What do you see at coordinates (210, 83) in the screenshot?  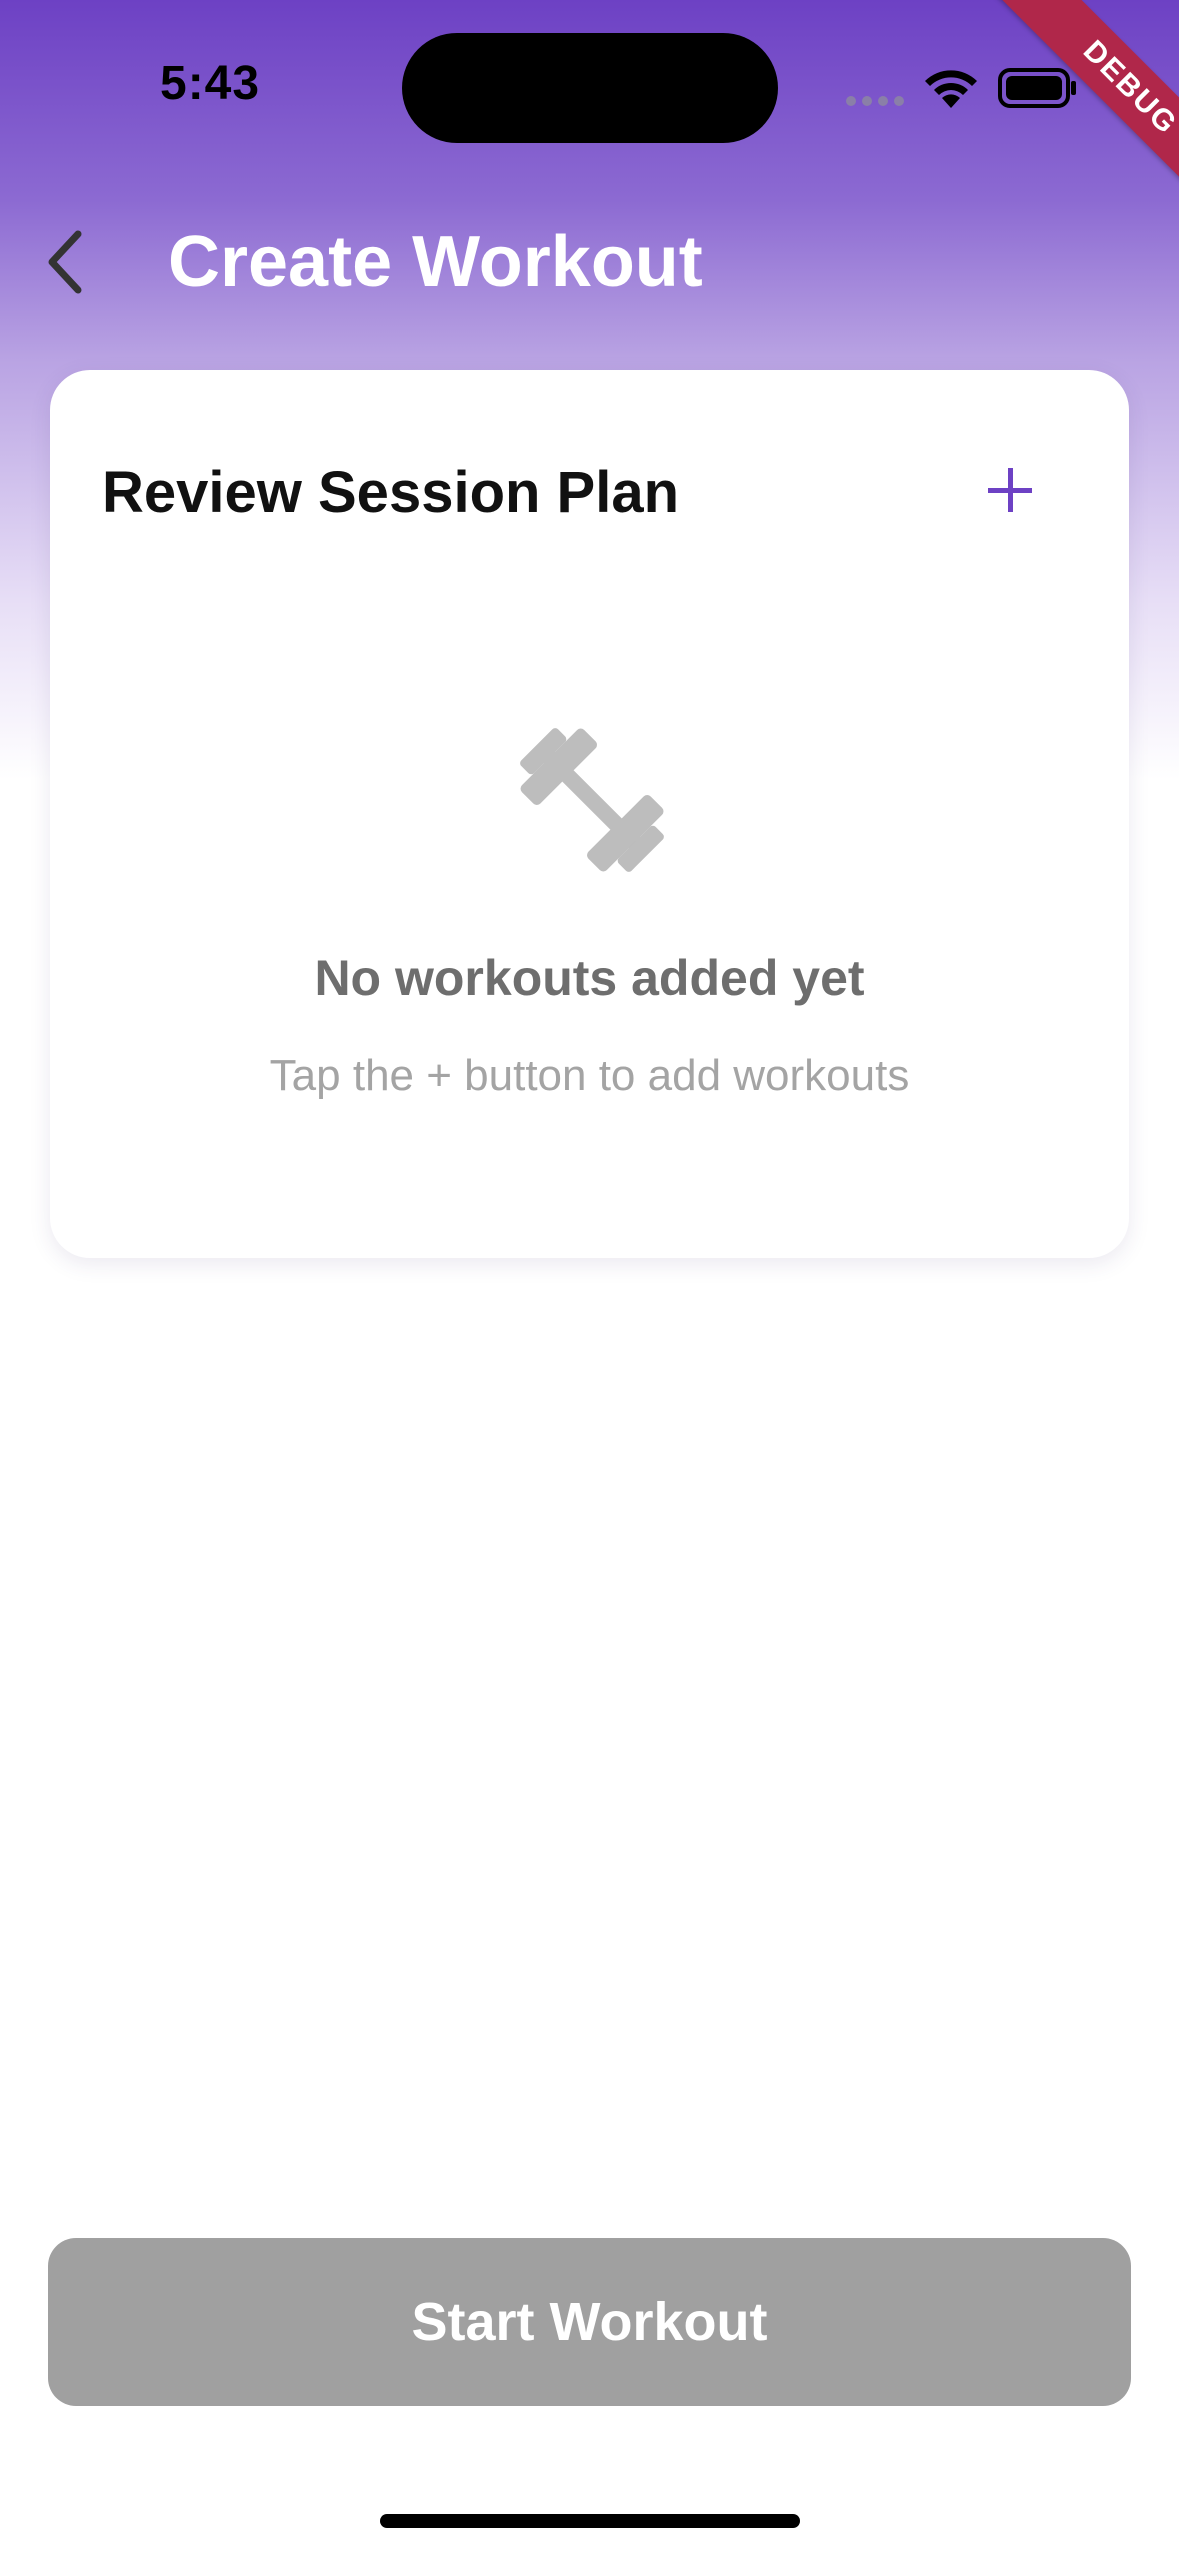 I see `status-time: 5:43` at bounding box center [210, 83].